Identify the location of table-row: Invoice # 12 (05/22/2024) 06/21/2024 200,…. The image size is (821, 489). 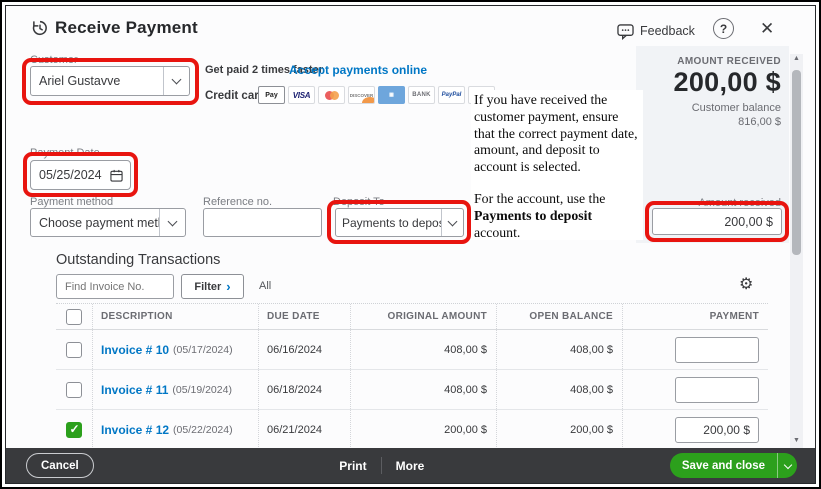
(412, 430).